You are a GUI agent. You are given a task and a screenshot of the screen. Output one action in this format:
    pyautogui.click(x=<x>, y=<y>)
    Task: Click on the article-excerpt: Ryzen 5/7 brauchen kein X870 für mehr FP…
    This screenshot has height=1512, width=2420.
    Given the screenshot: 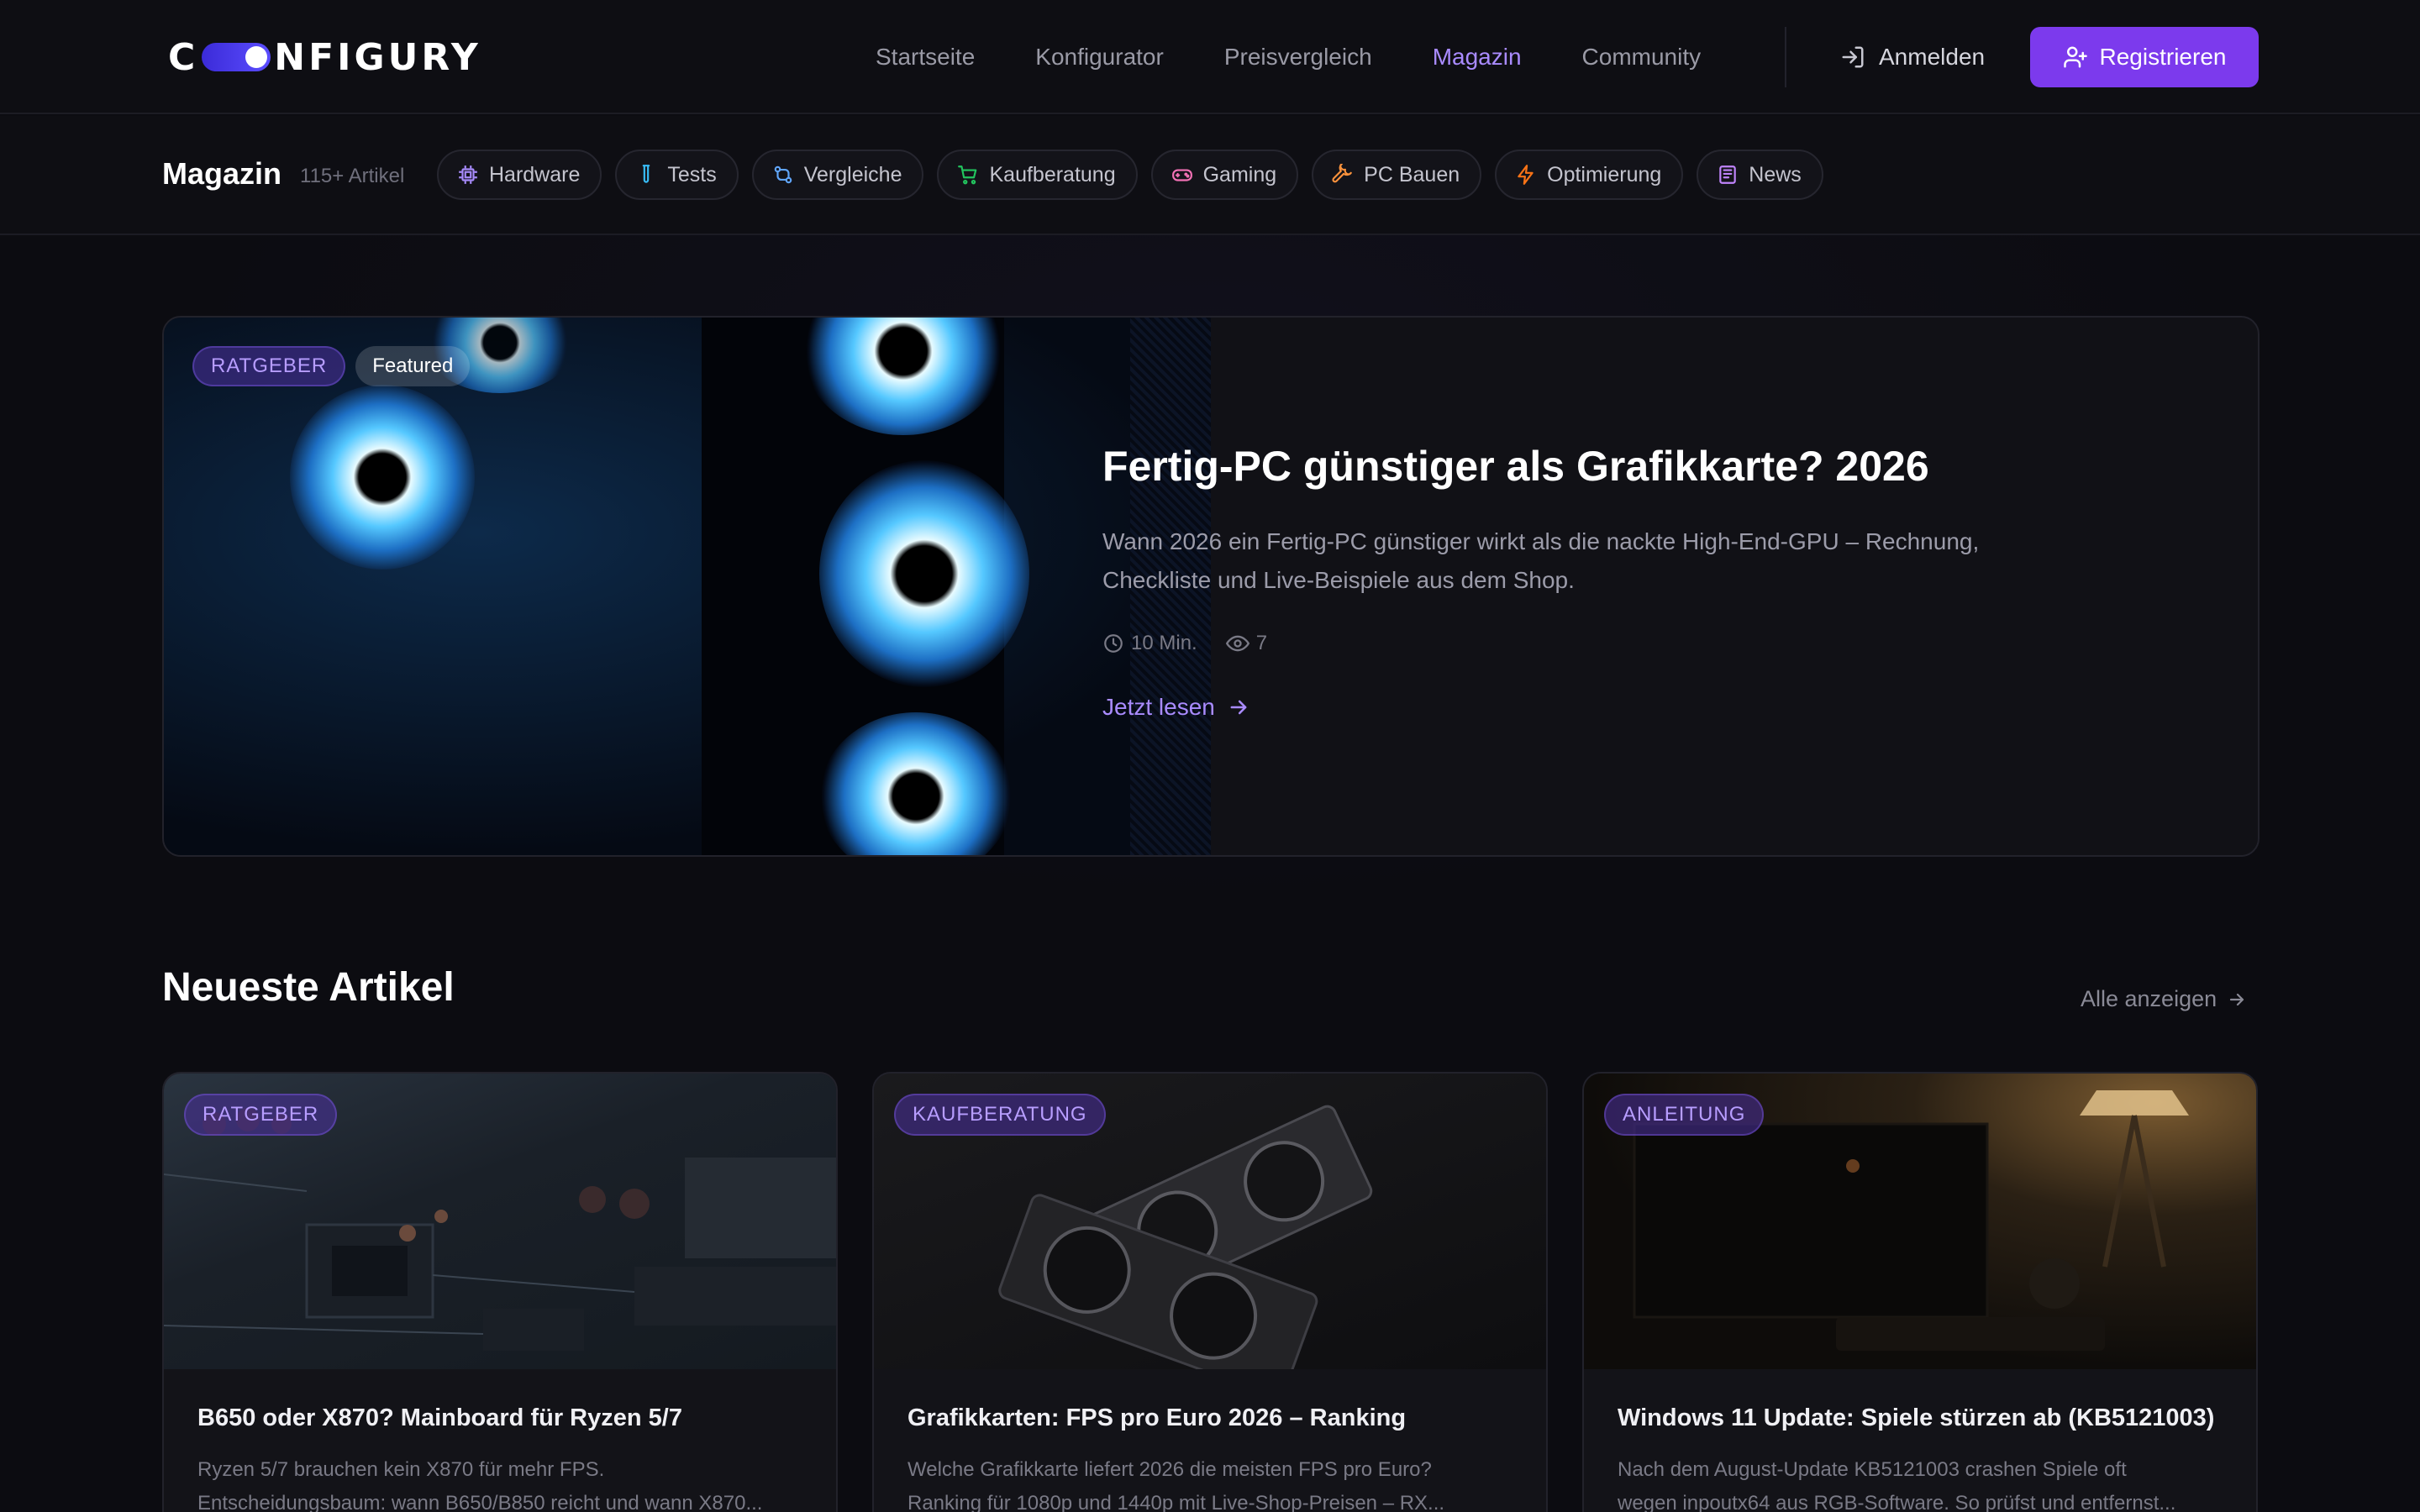 What is the action you would take?
    pyautogui.click(x=499, y=1482)
    